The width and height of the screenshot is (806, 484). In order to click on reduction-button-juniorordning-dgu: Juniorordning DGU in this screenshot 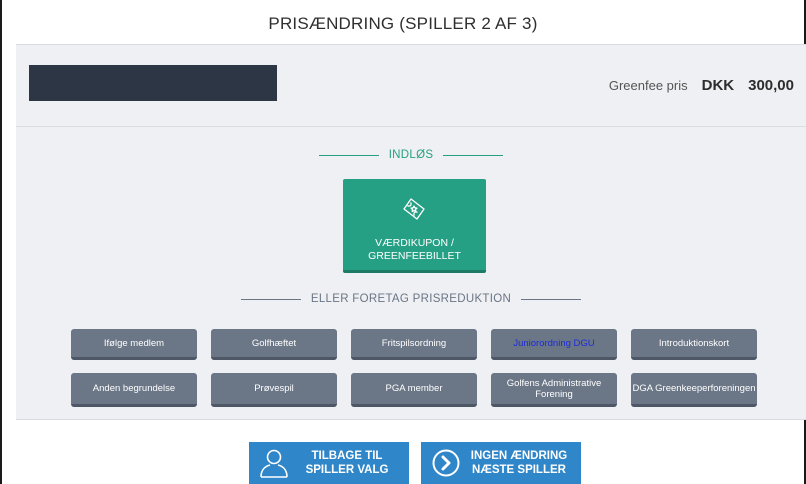, I will do `click(554, 344)`.